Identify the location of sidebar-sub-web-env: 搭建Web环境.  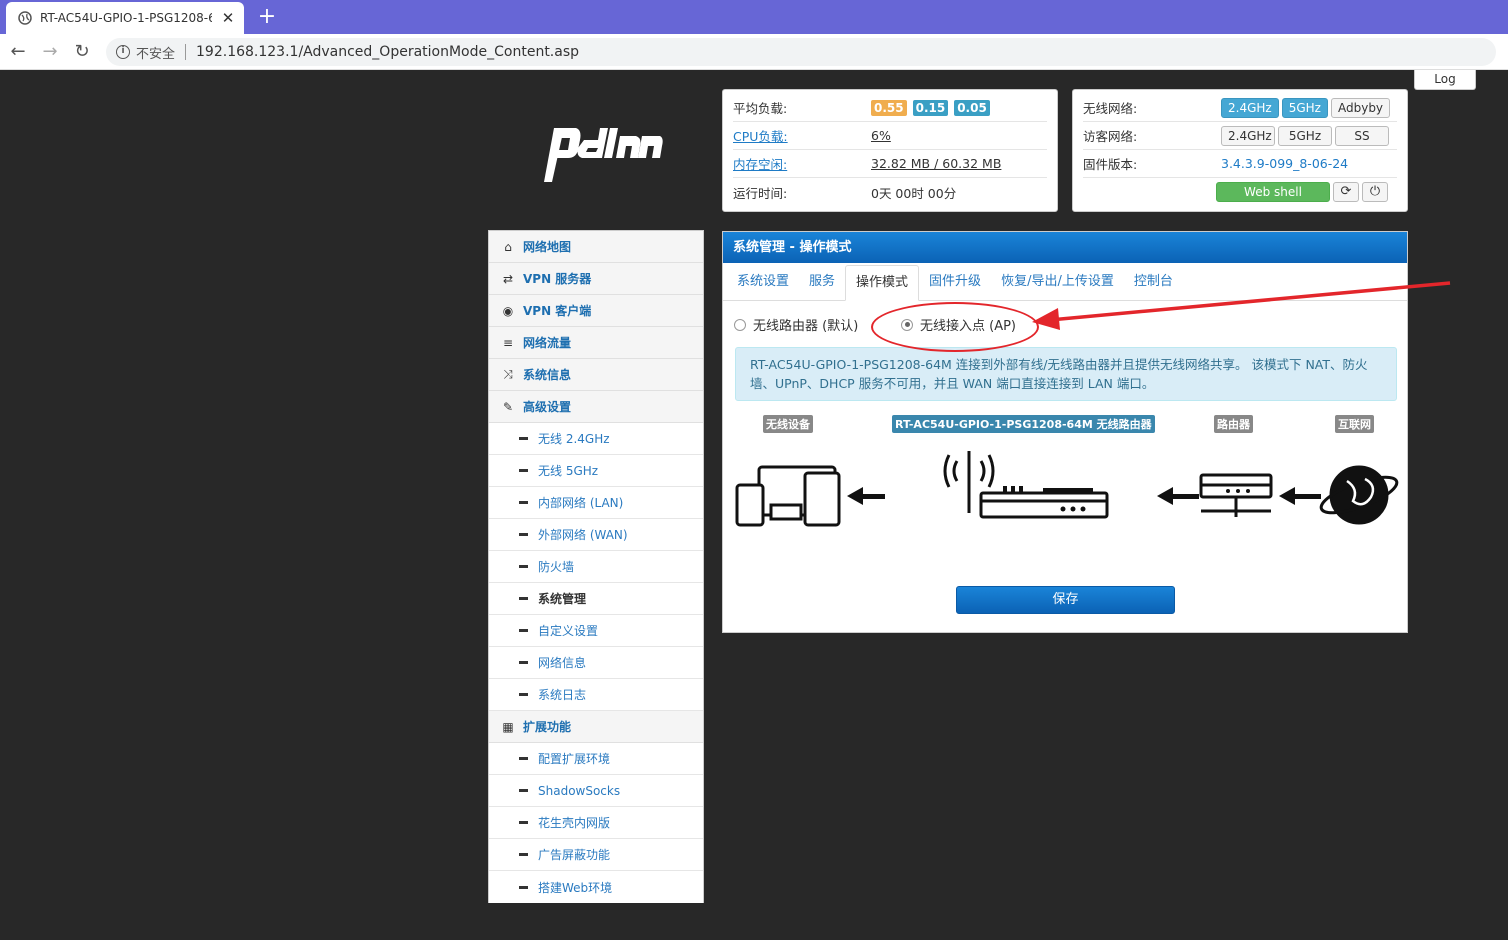
(596, 887).